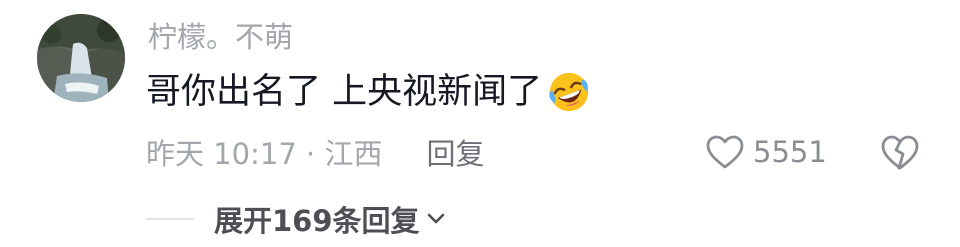 This screenshot has width=960, height=247. I want to click on like-button: 5551, so click(766, 152).